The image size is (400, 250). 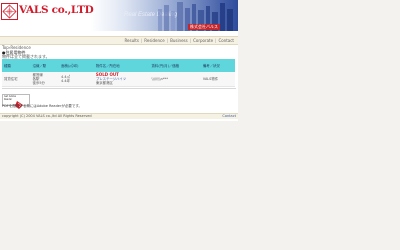 What do you see at coordinates (16, 65) in the screenshot?
I see `col-type-header: 種類` at bounding box center [16, 65].